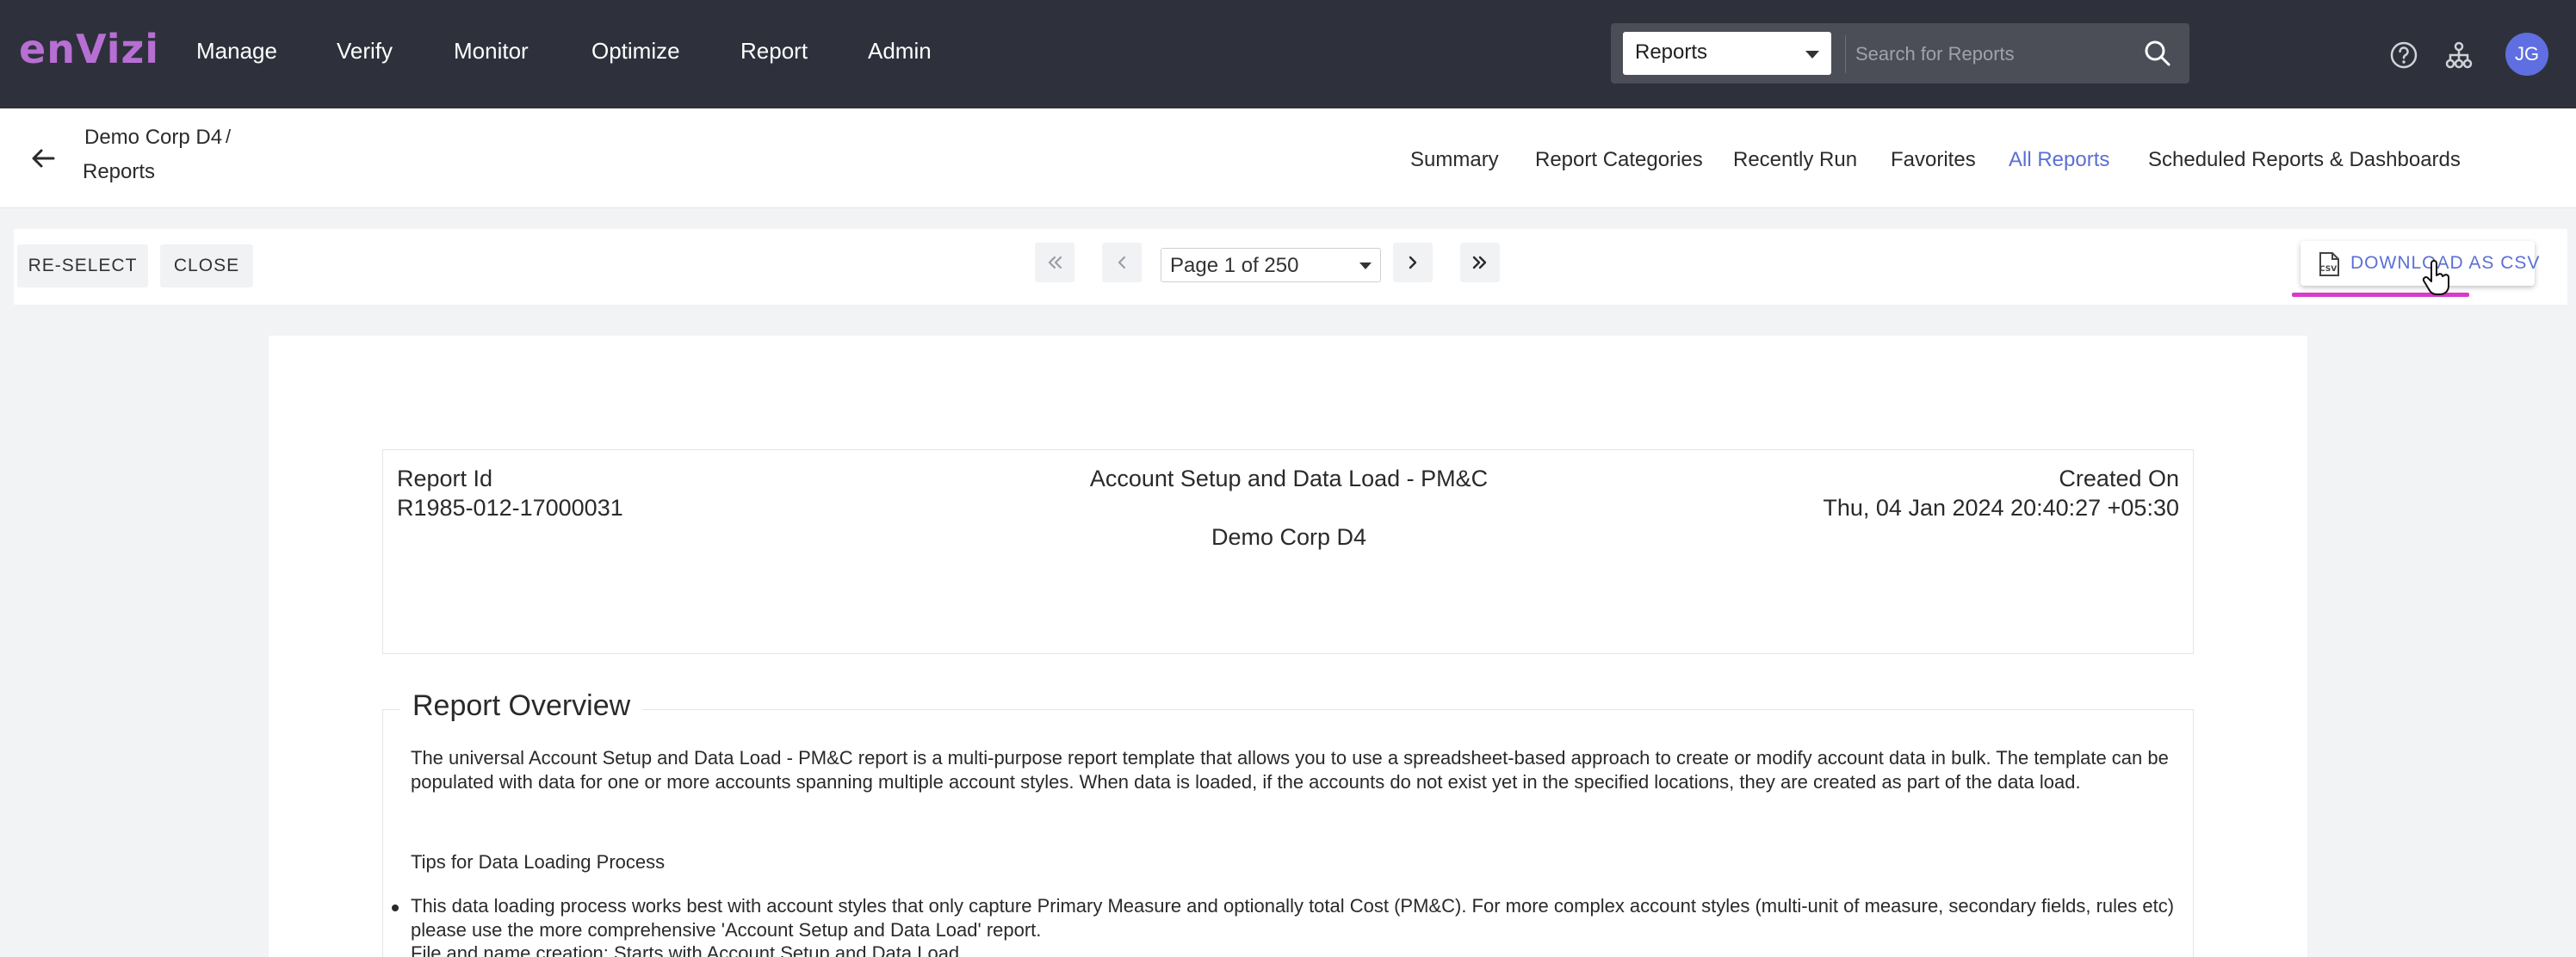 The height and width of the screenshot is (957, 2576). Describe the element at coordinates (1672, 52) in the screenshot. I see `search-scope-value: Reports` at that location.